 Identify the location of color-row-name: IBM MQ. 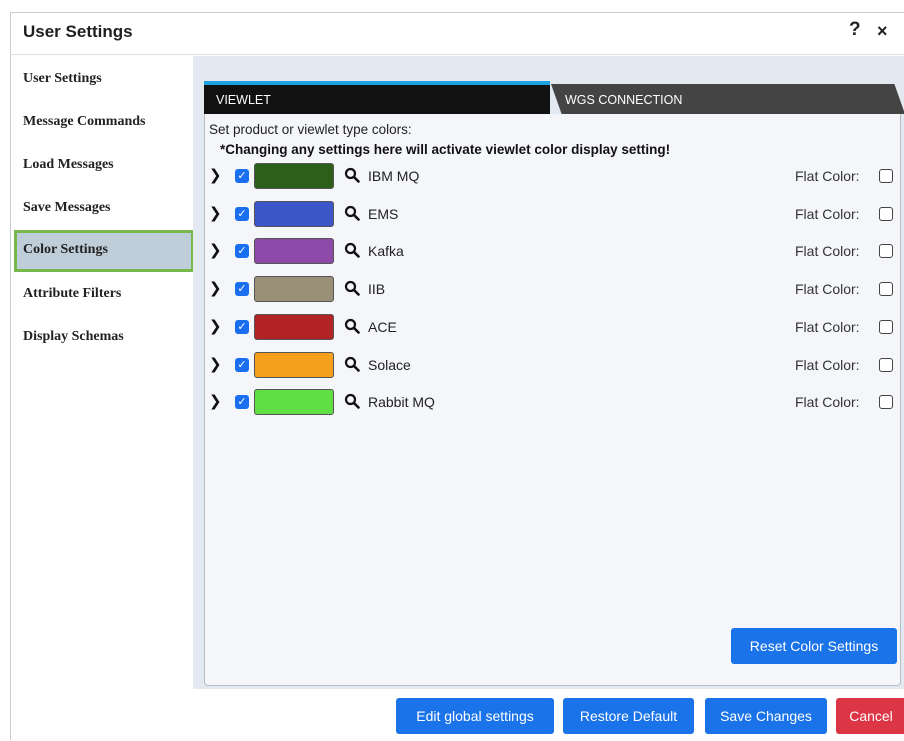
(394, 176).